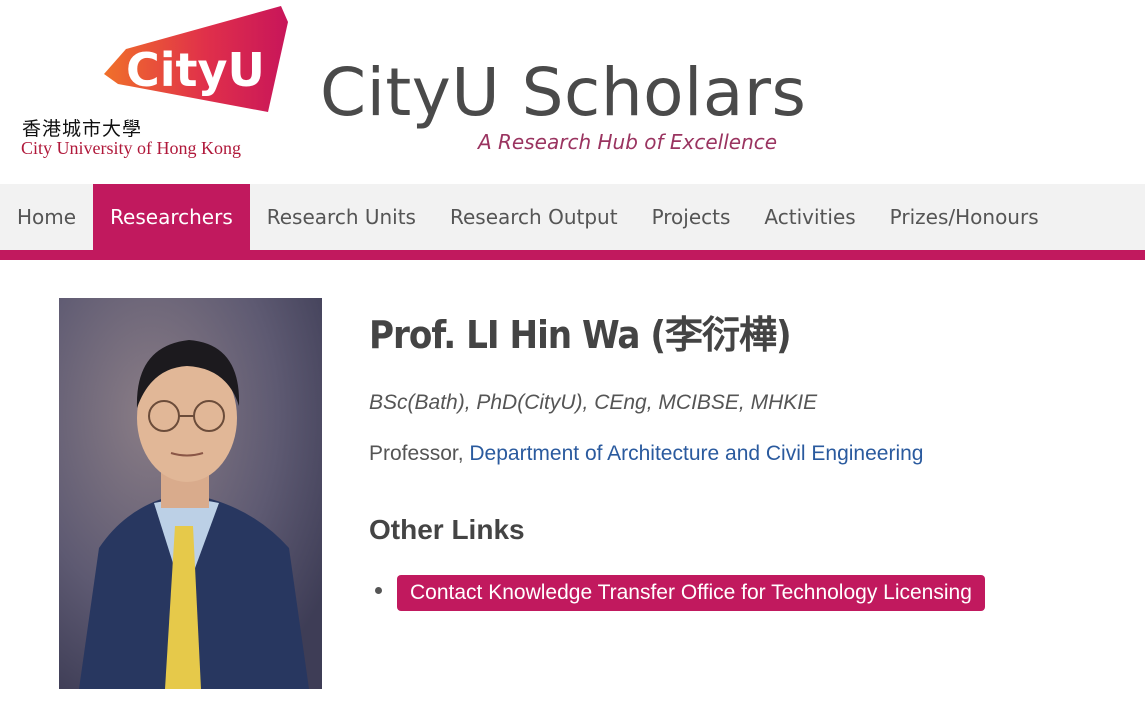 This screenshot has height=708, width=1145. Describe the element at coordinates (447, 529) in the screenshot. I see `other-links-heading: Other Links` at that location.